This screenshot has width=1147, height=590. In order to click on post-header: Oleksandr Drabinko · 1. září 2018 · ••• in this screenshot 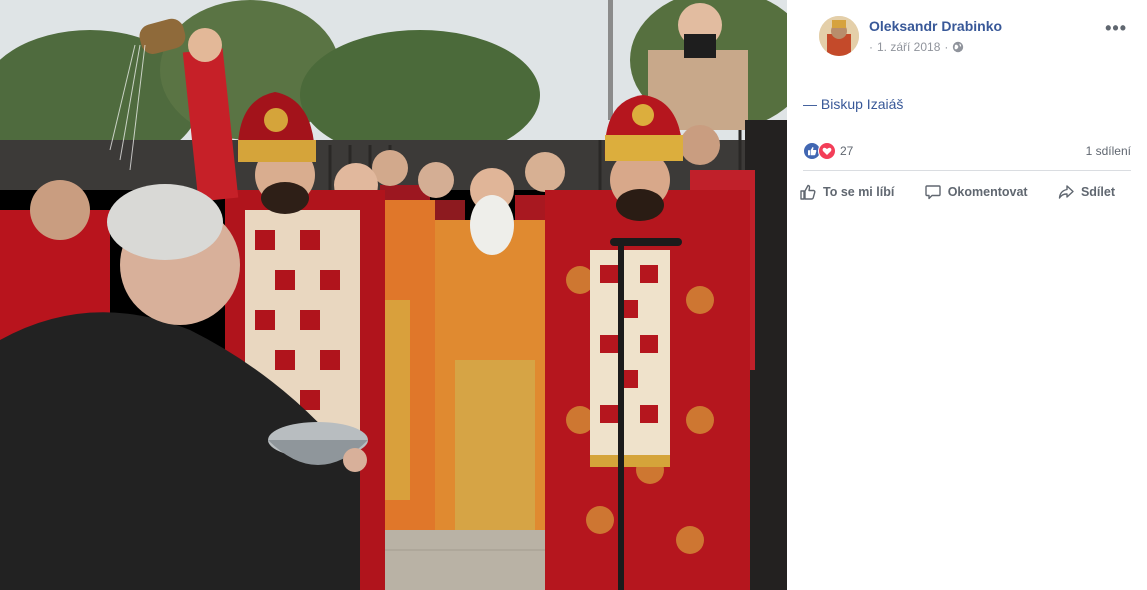, I will do `click(967, 37)`.